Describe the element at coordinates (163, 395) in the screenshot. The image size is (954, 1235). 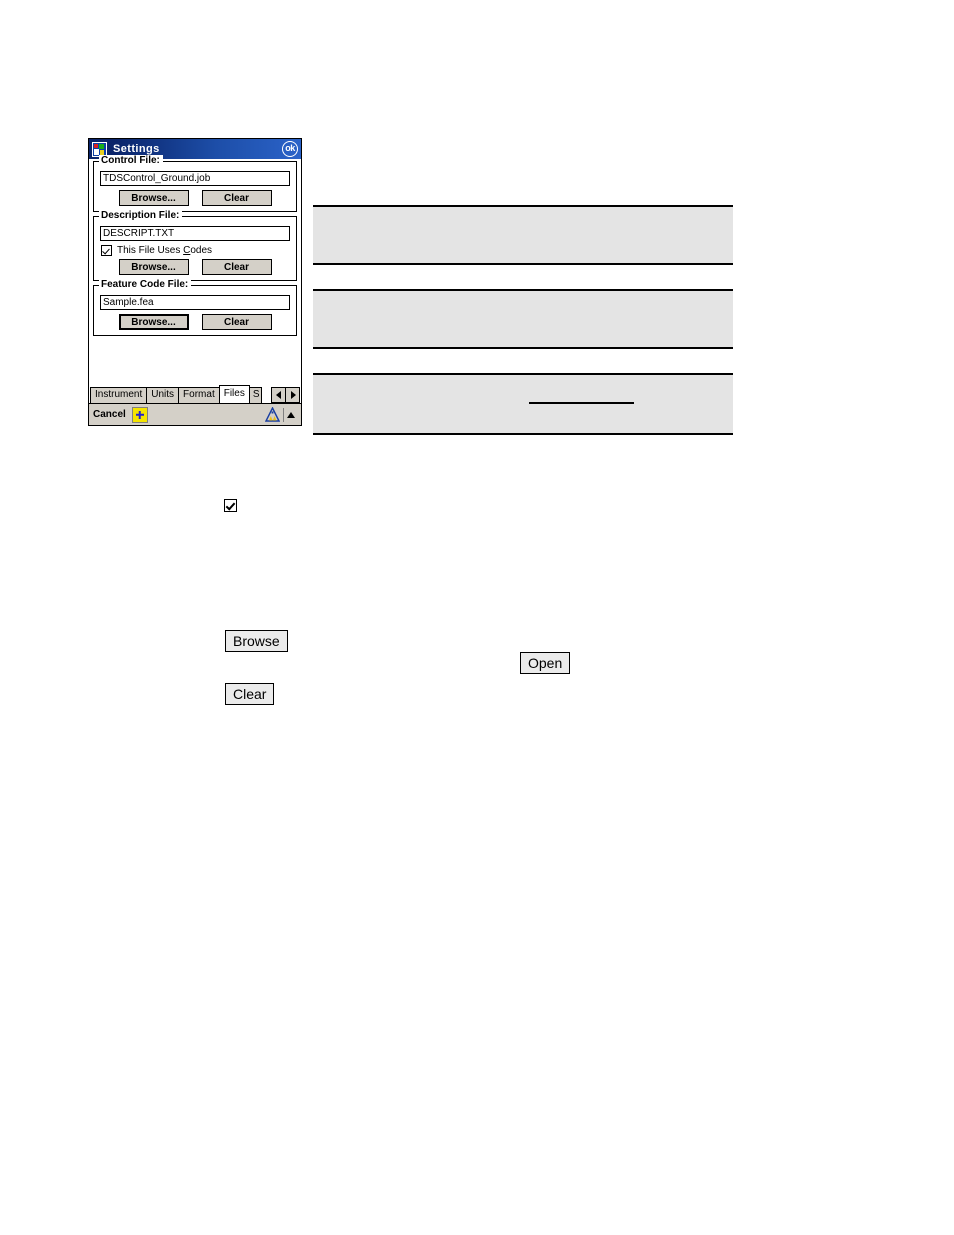
I see `tab-units: Units` at that location.